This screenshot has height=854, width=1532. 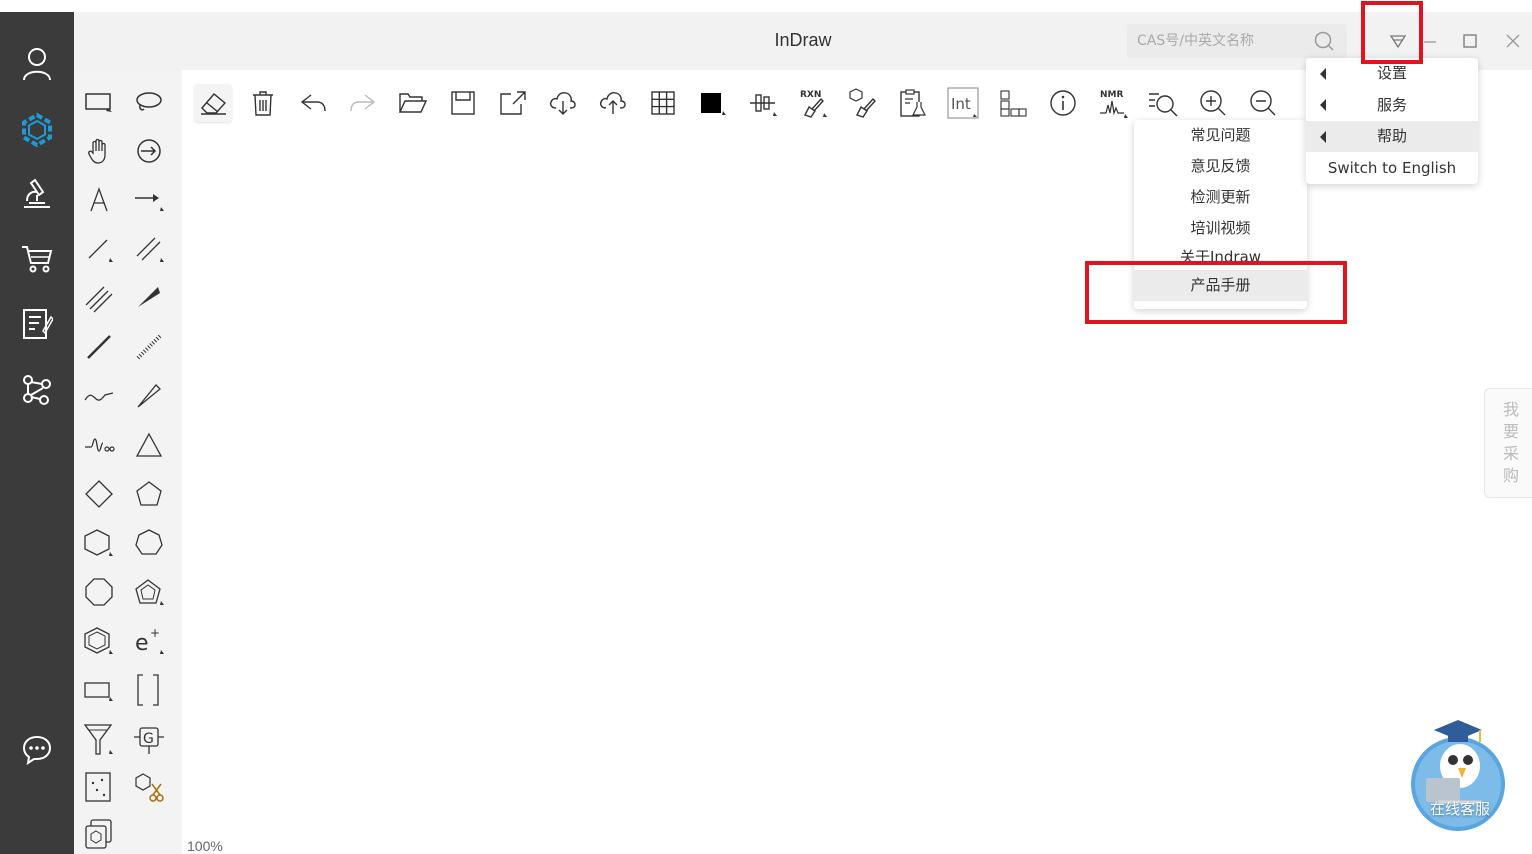 What do you see at coordinates (363, 103) in the screenshot?
I see `redo-button` at bounding box center [363, 103].